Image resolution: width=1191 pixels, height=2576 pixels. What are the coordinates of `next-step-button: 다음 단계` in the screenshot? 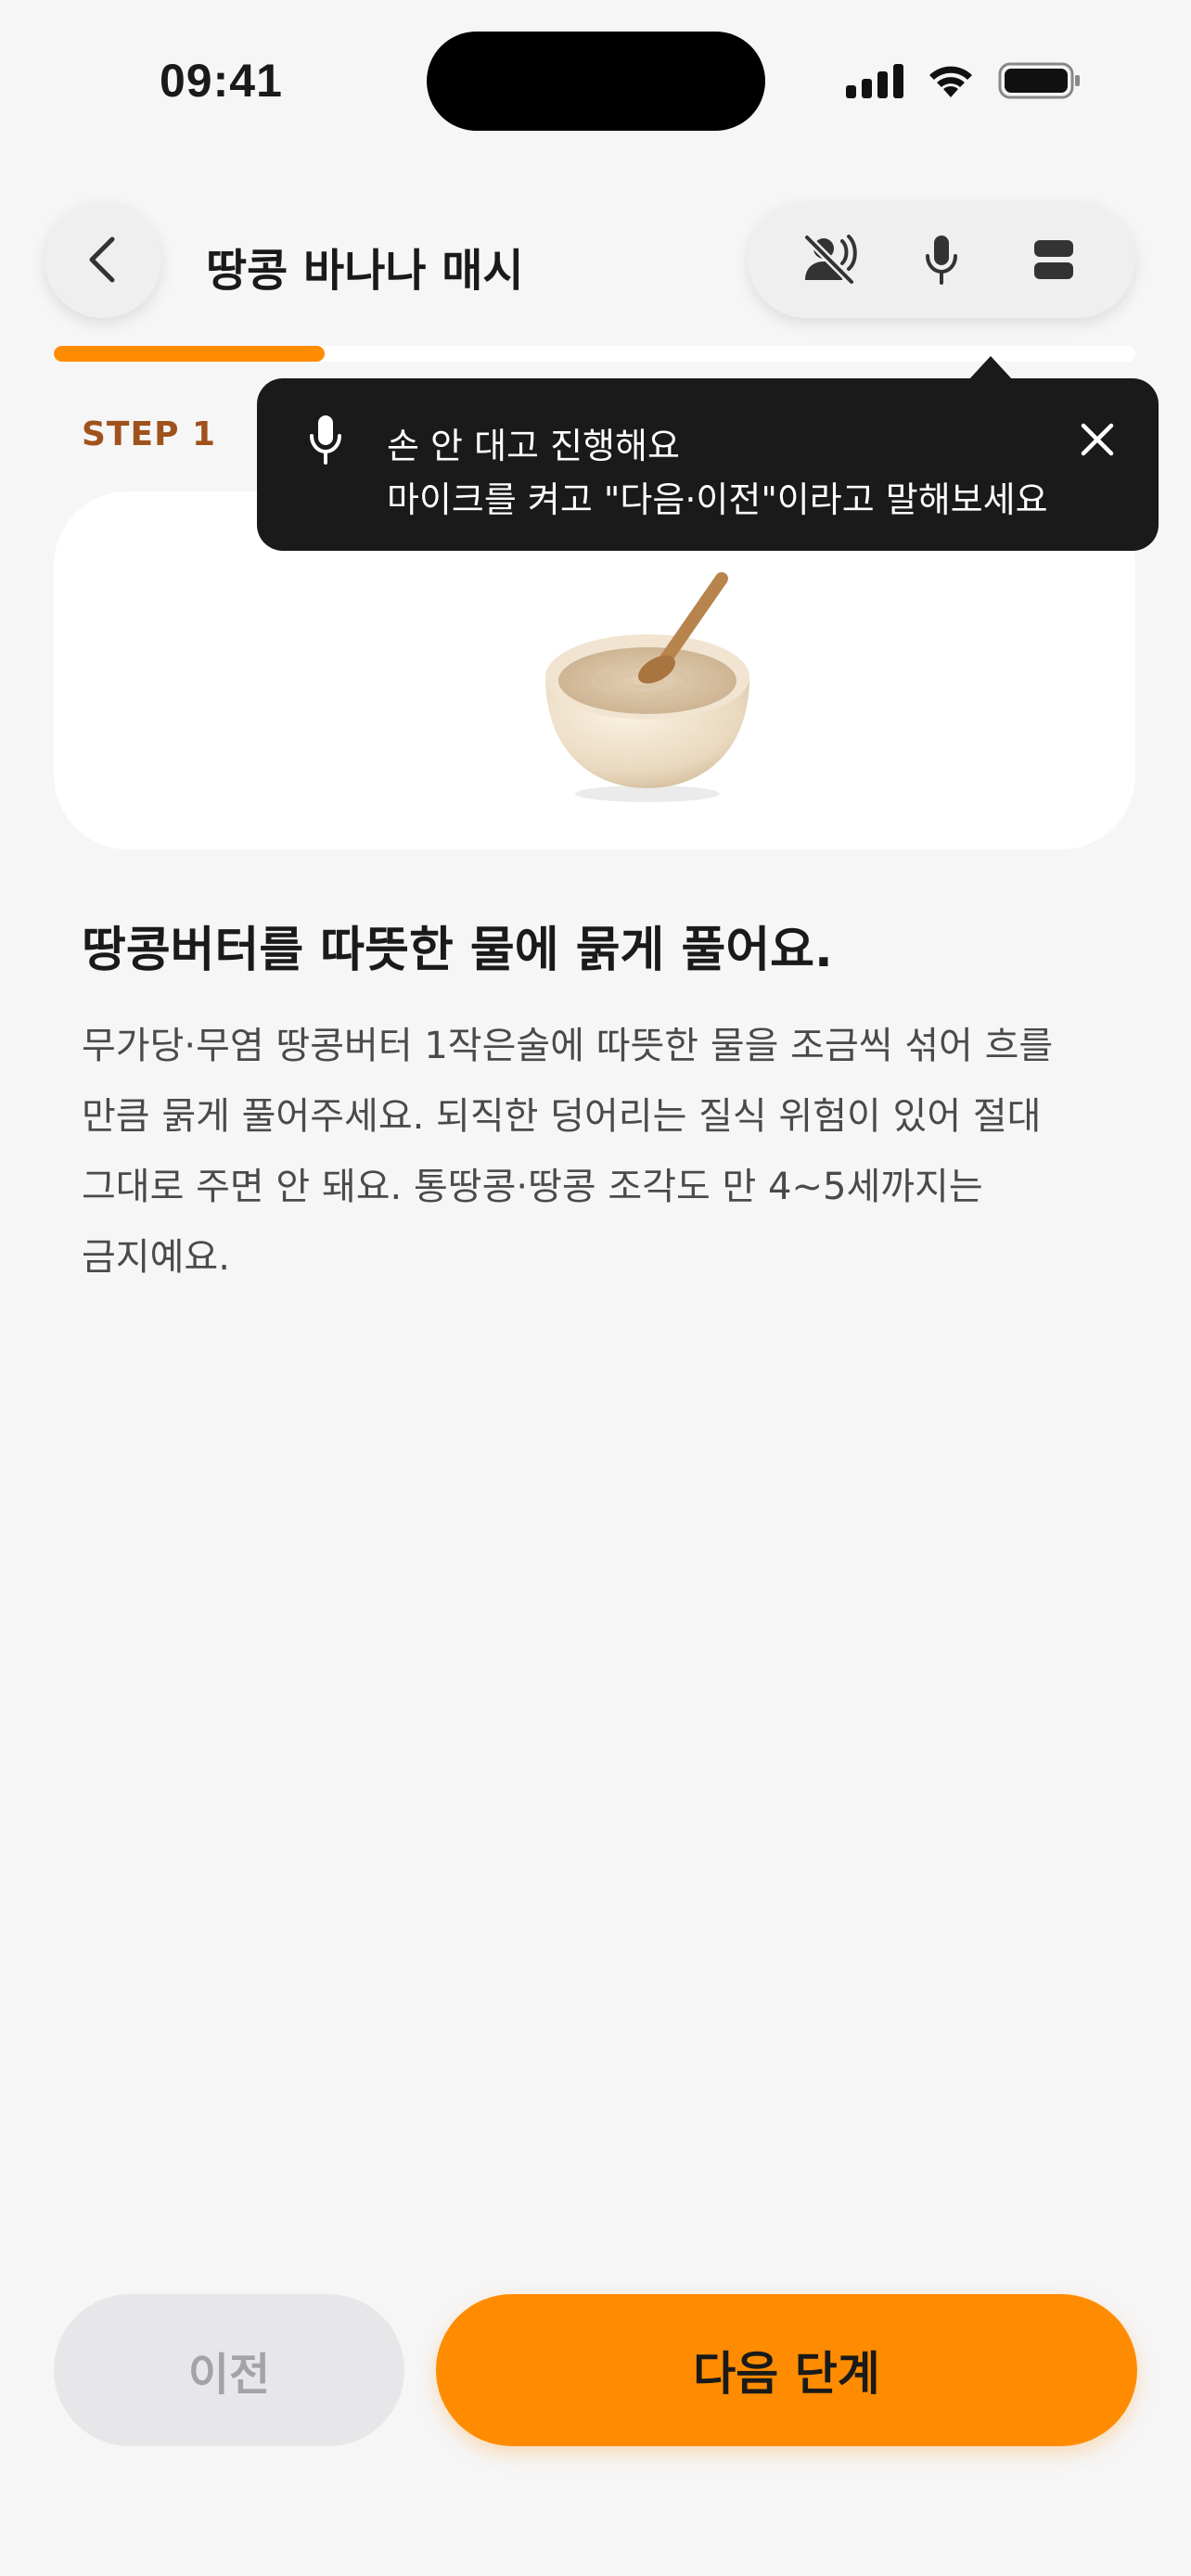 It's located at (786, 2370).